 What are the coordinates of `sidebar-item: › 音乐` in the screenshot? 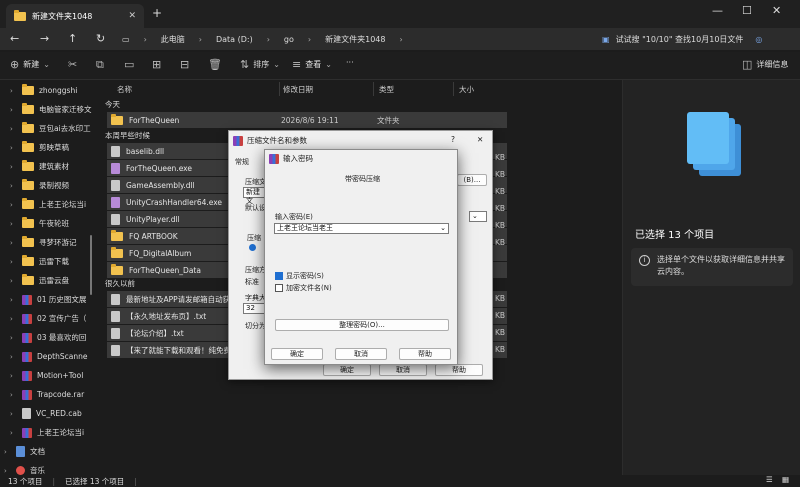 It's located at (46, 468).